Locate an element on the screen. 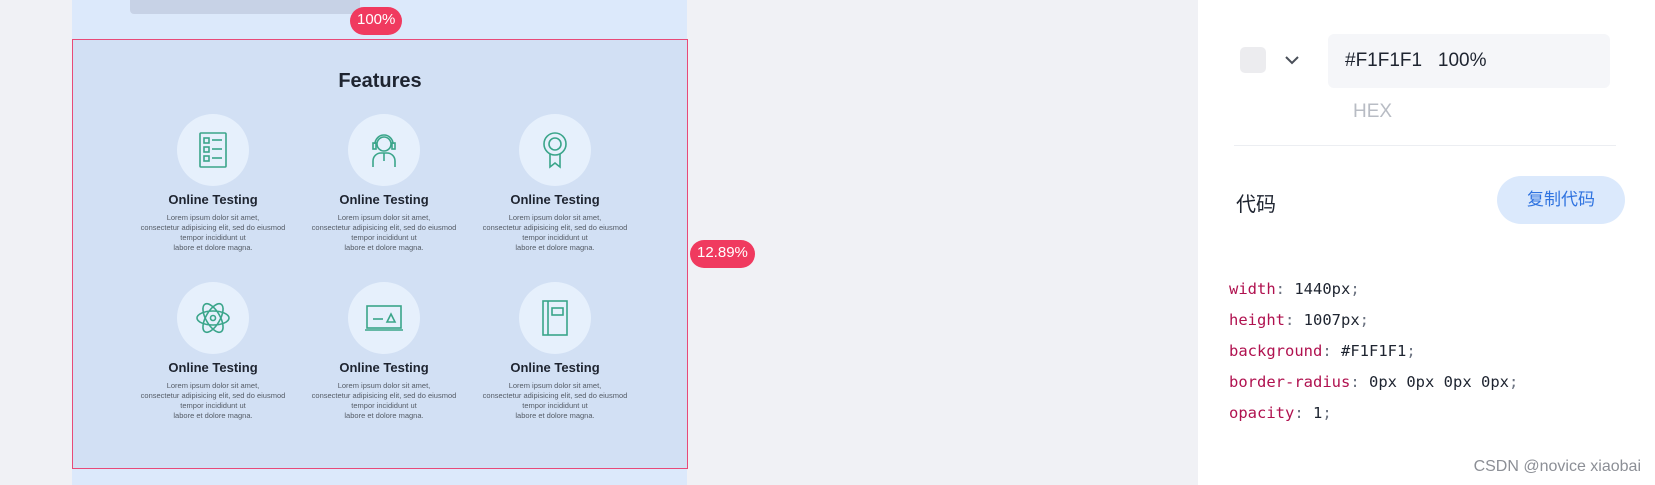 This screenshot has width=1655, height=485. divider is located at coordinates (1425, 145).